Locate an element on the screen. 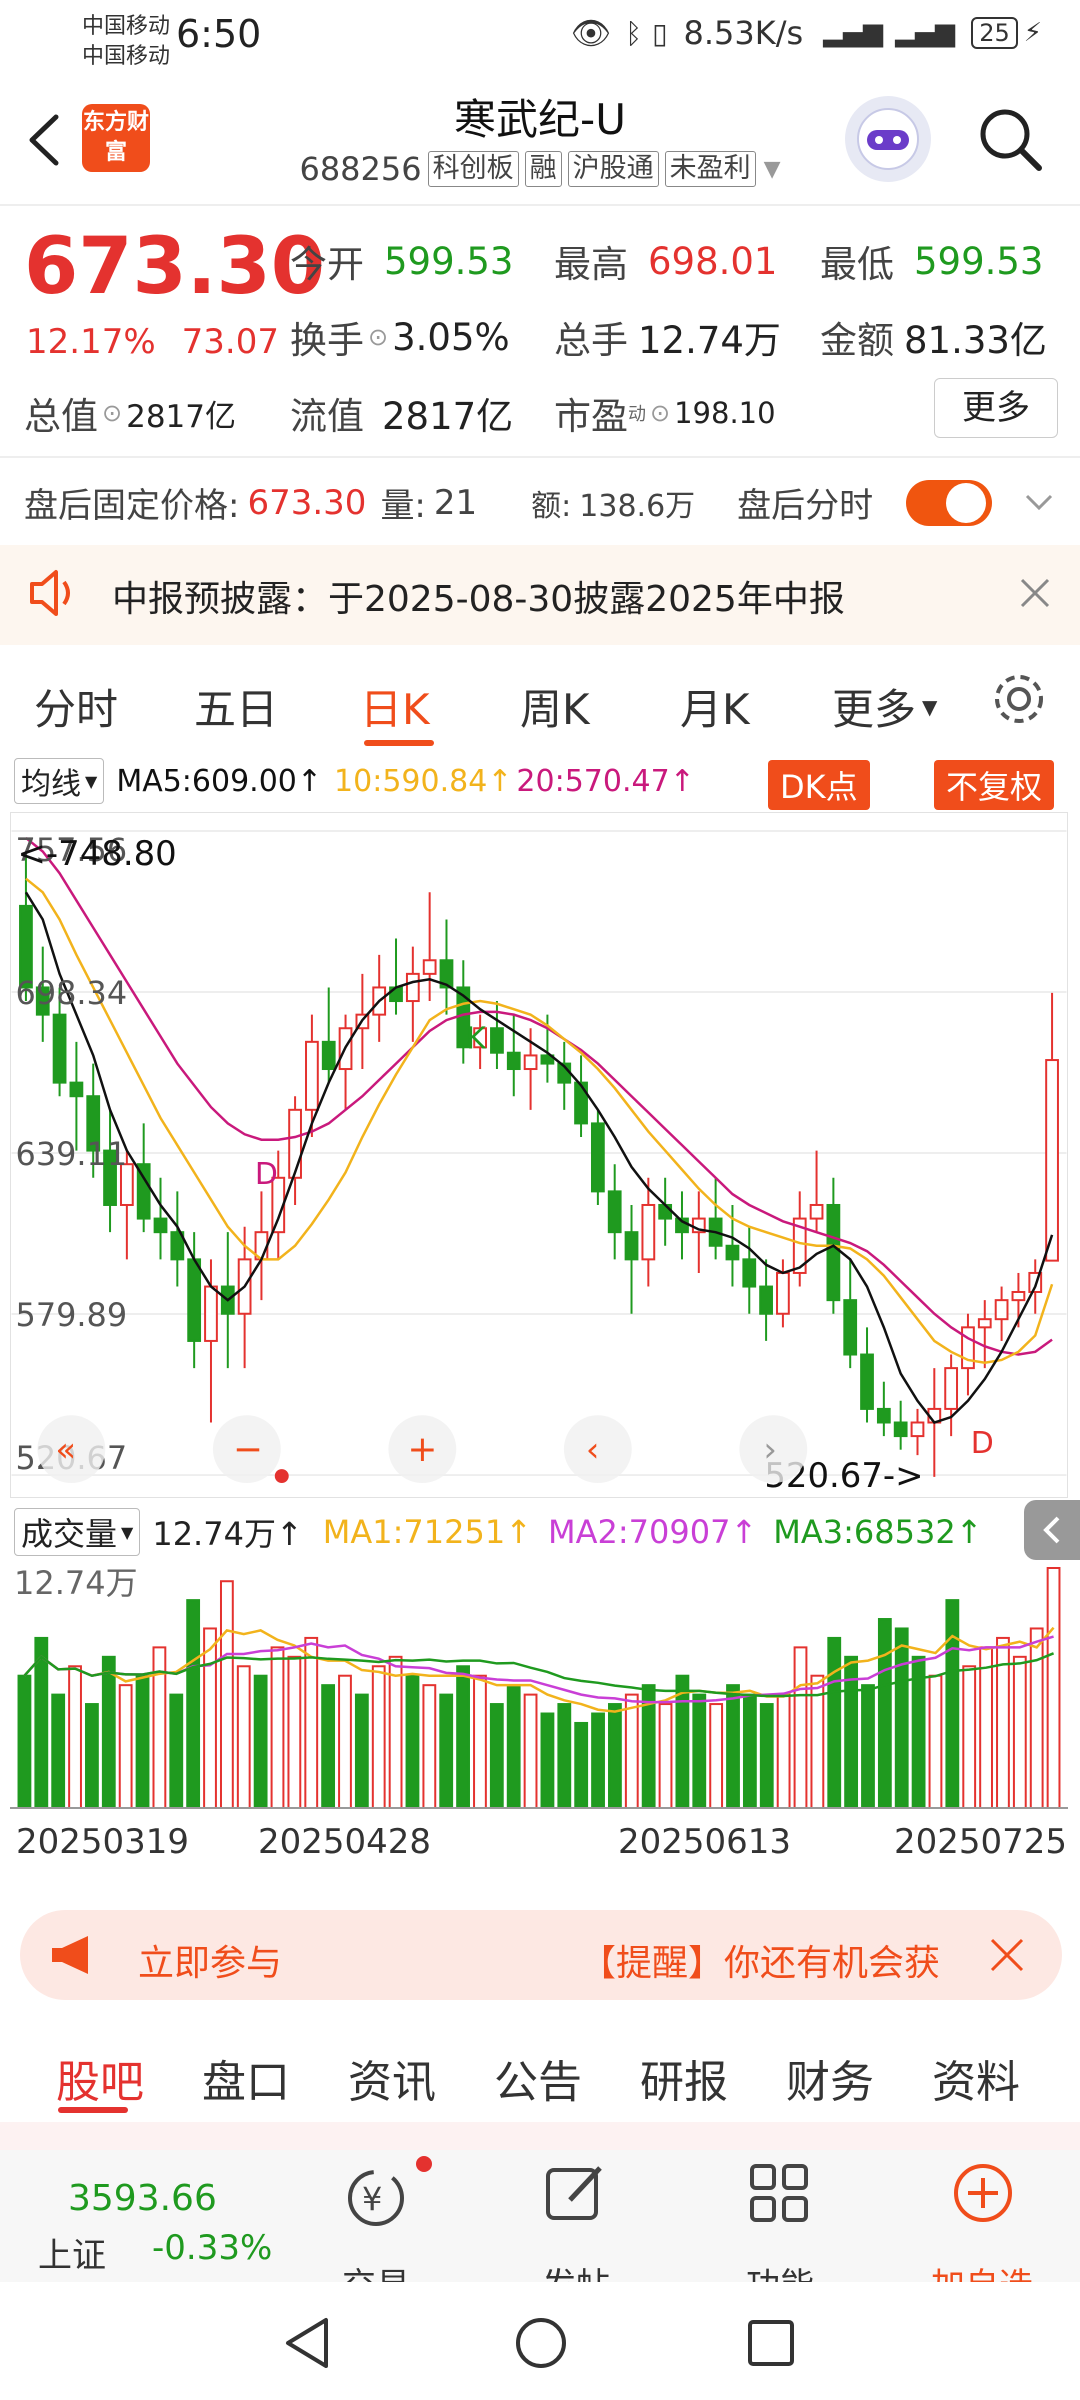  ma20-label: 20:570.47↑ is located at coordinates (605, 781).